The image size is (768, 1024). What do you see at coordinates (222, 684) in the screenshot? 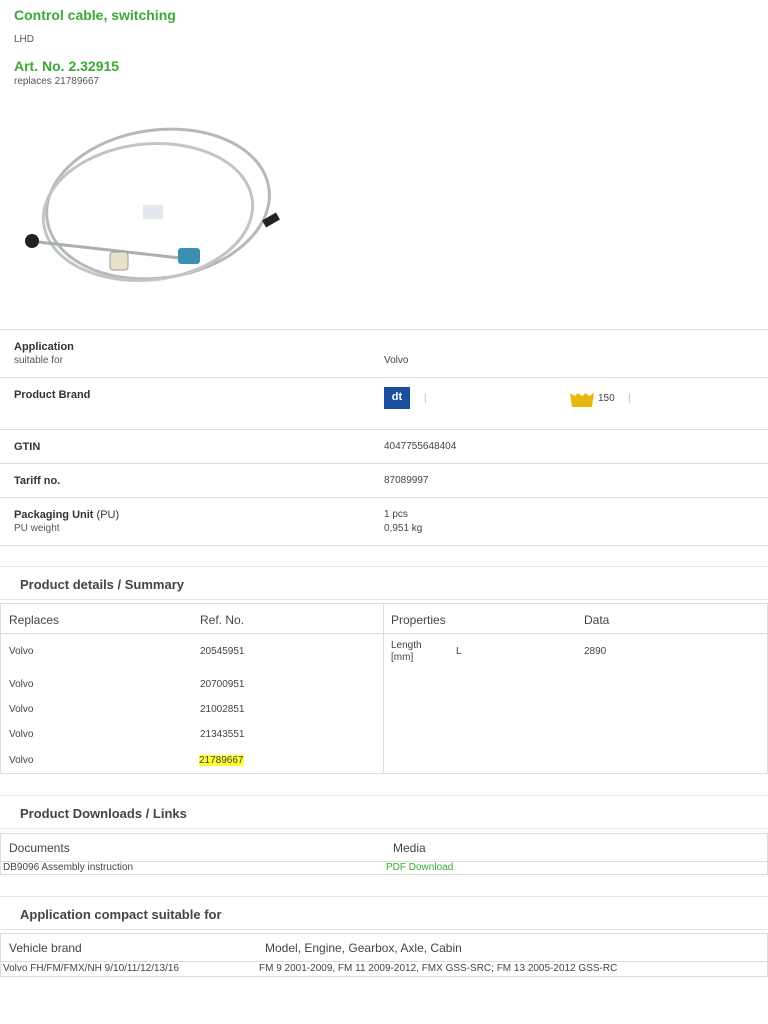
I see `replace-ref: 20700951` at bounding box center [222, 684].